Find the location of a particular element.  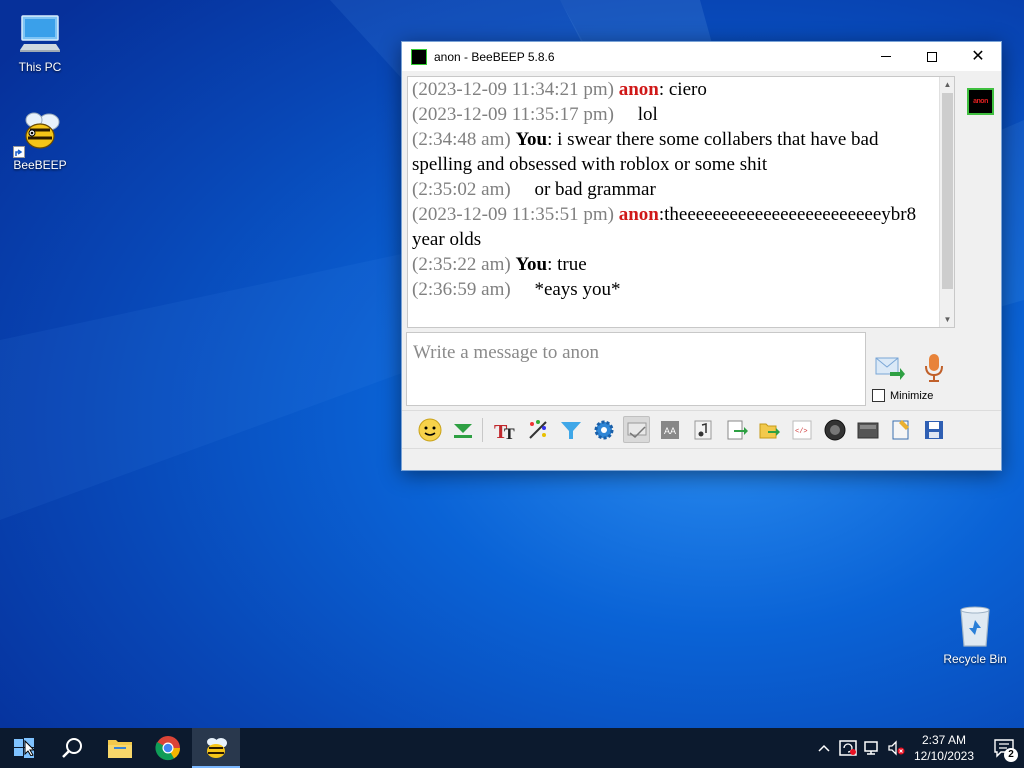

search-button is located at coordinates (72, 748).